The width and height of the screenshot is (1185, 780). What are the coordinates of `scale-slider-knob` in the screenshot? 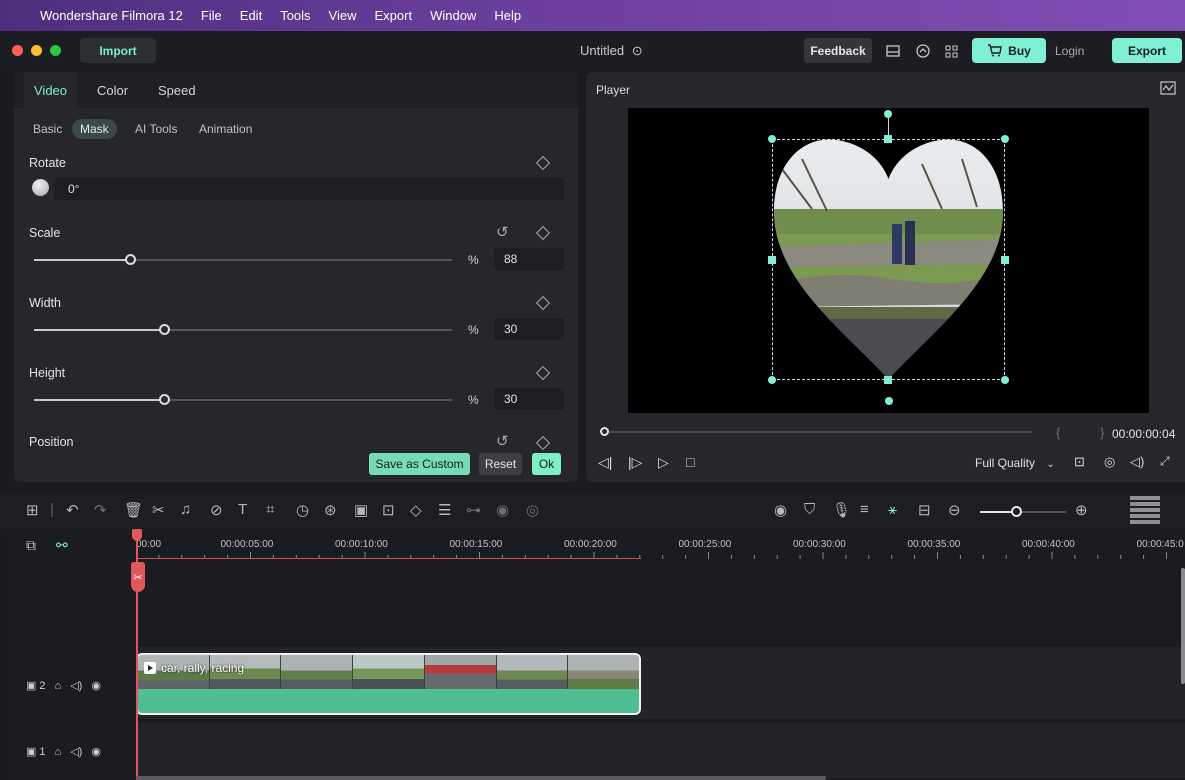 It's located at (131, 259).